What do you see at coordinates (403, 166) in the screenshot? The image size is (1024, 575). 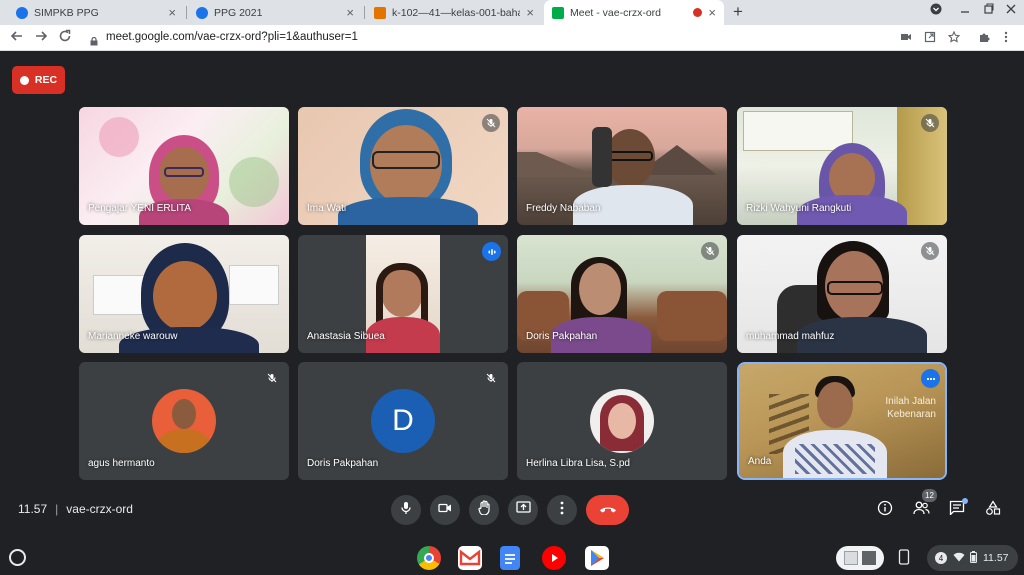 I see `participant-tile: Ima Wati` at bounding box center [403, 166].